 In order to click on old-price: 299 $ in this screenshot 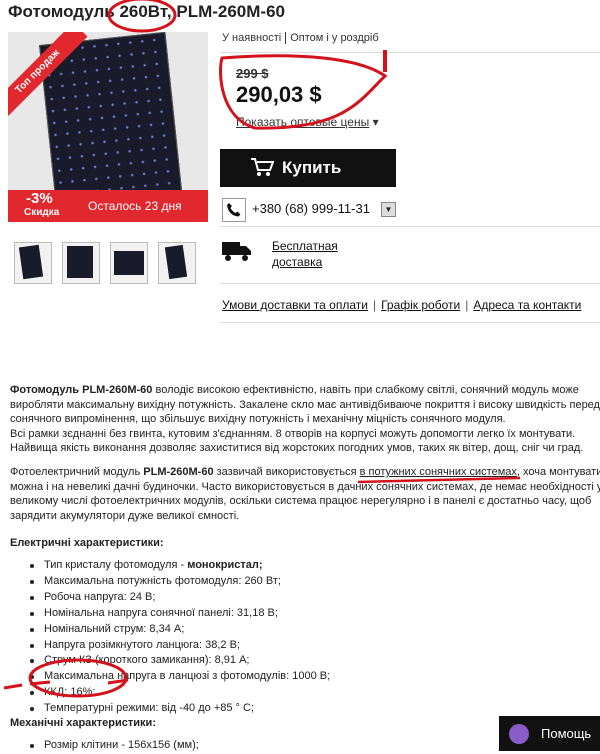, I will do `click(252, 73)`.